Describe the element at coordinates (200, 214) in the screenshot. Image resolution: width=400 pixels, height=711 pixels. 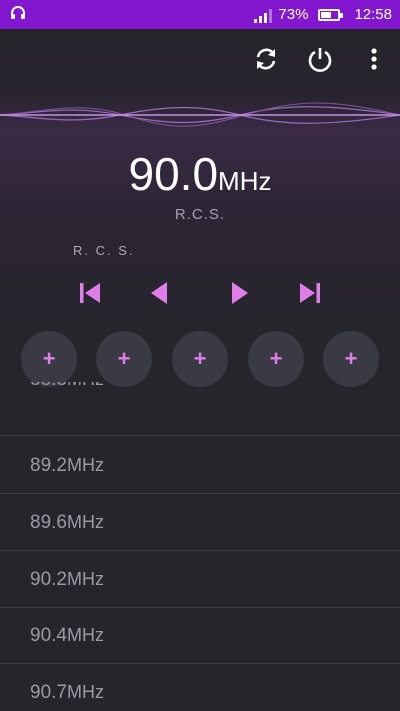
I see `station-name: R.C.S.` at that location.